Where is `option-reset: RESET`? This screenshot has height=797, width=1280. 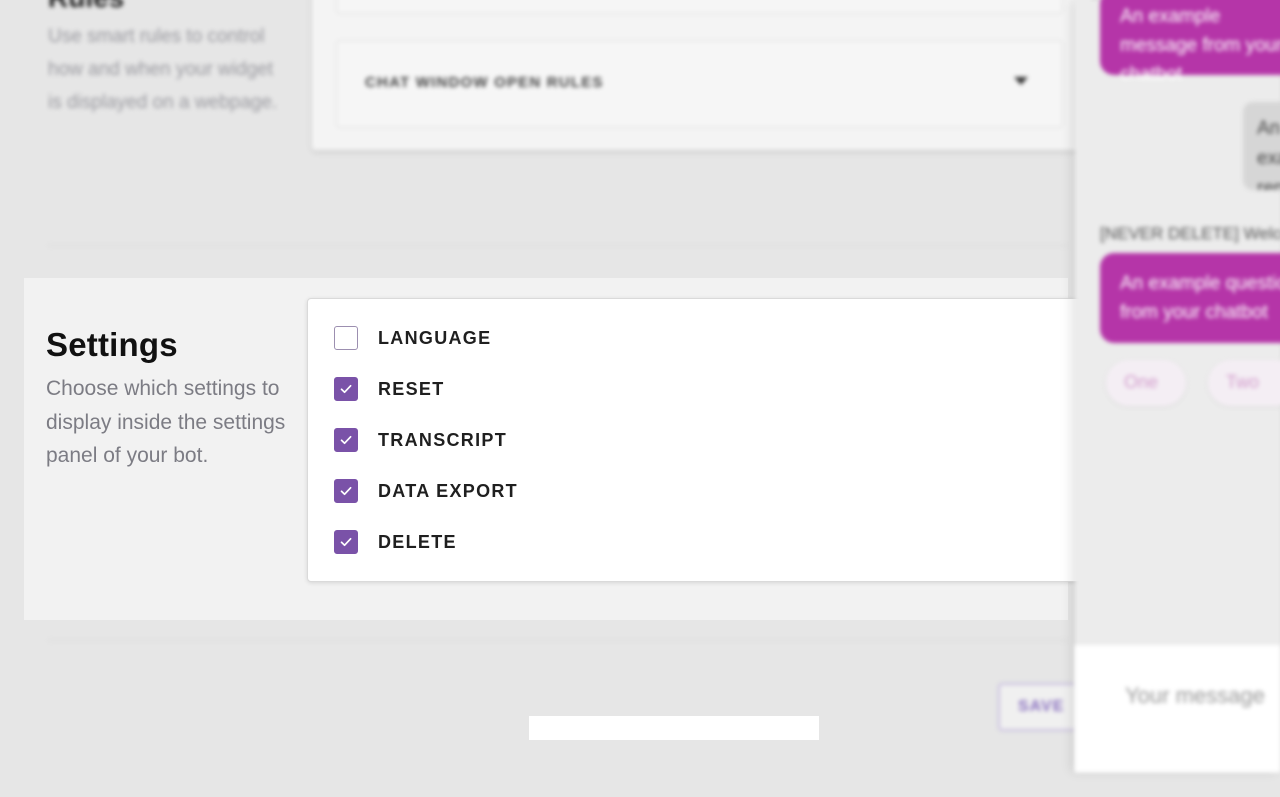
option-reset: RESET is located at coordinates (389, 389).